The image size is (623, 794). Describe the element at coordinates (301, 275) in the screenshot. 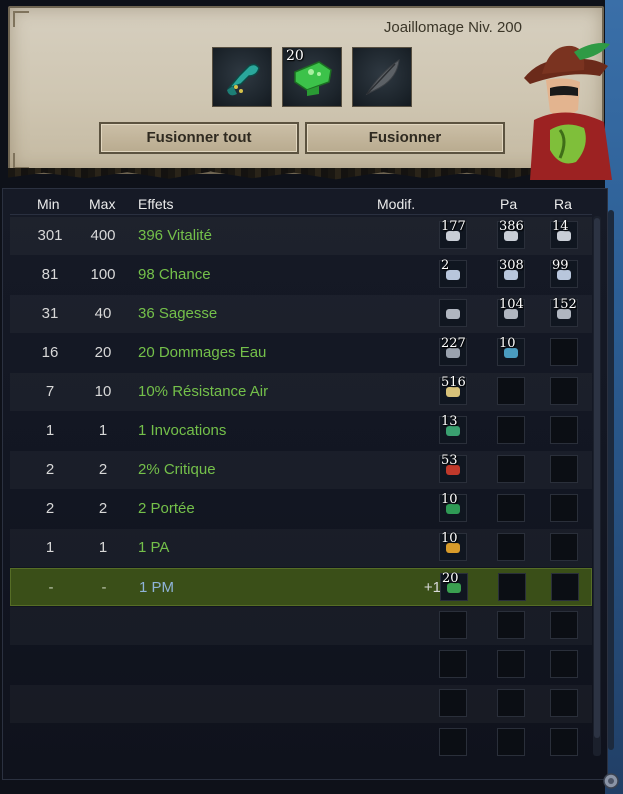

I see `table-row: 81 100 98 Chance 2 308 99` at that location.